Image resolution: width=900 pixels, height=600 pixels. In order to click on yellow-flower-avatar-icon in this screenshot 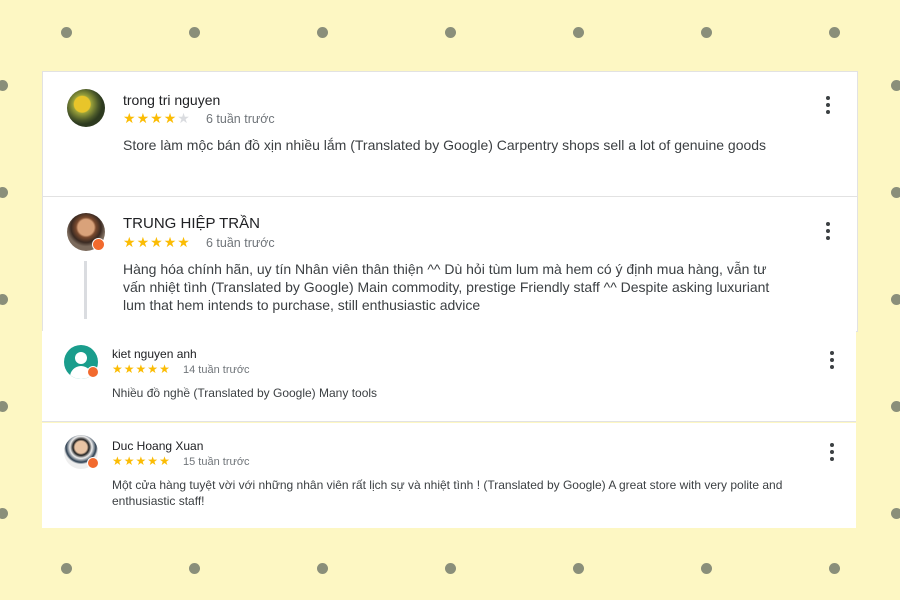, I will do `click(86, 108)`.